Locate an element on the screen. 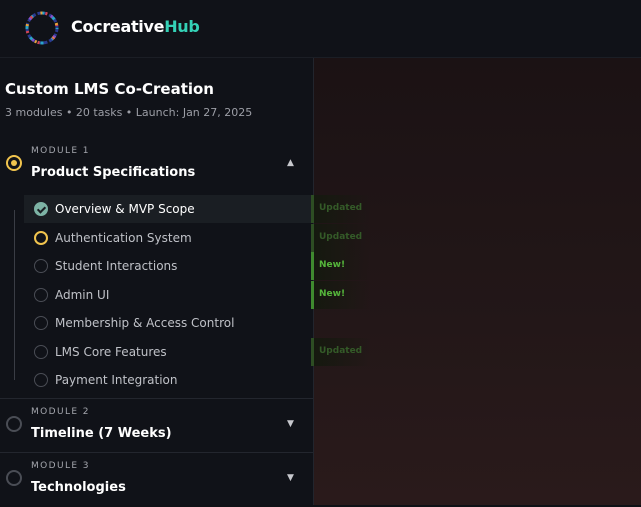 This screenshot has height=507, width=641. logo-ring-icon is located at coordinates (42, 28).